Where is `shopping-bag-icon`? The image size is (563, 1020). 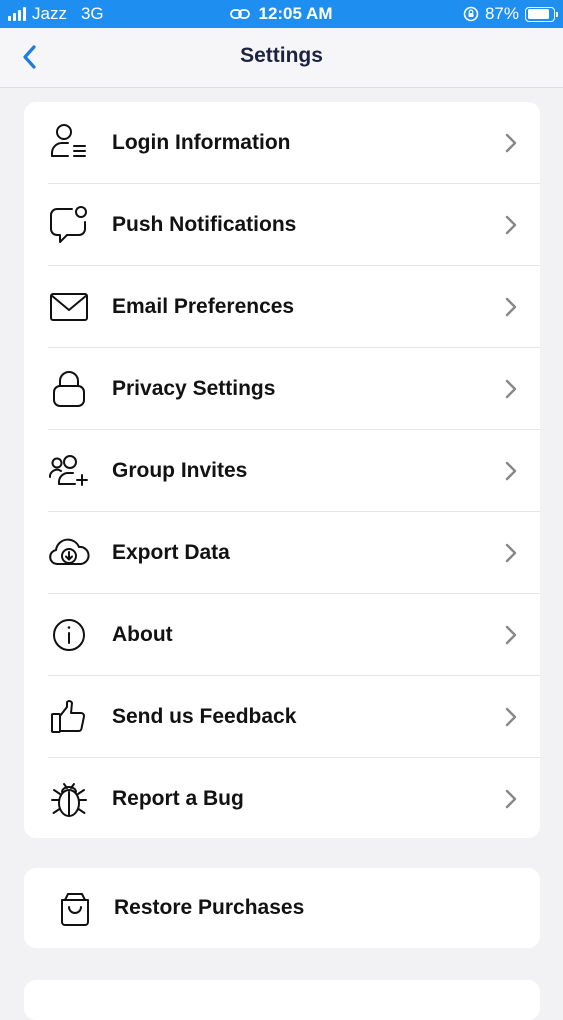
shopping-bag-icon is located at coordinates (75, 909).